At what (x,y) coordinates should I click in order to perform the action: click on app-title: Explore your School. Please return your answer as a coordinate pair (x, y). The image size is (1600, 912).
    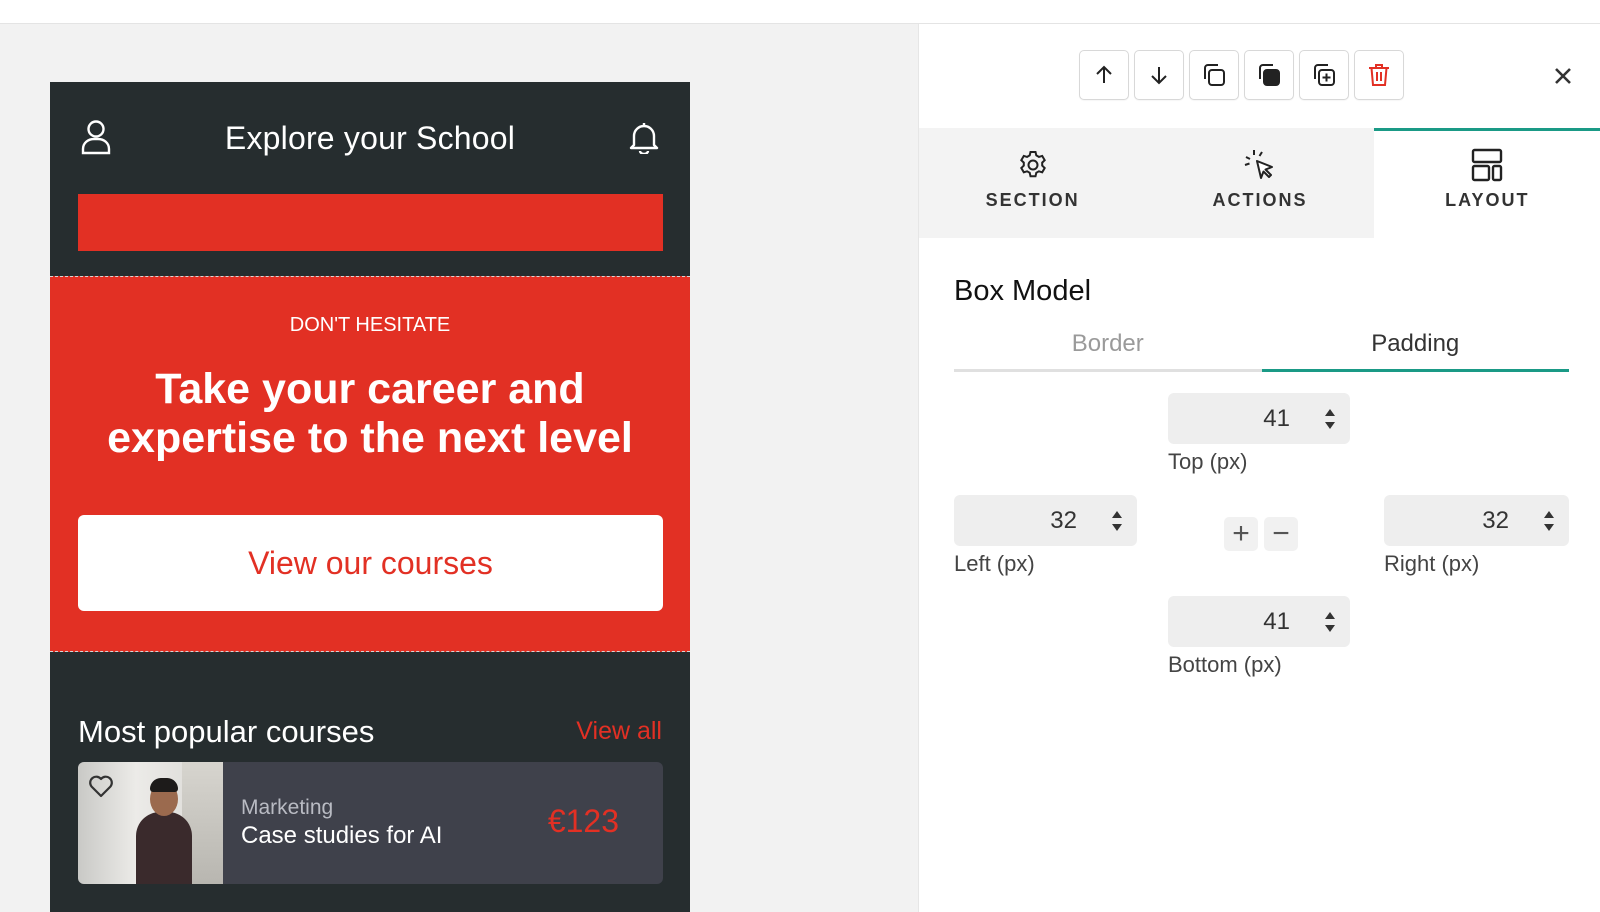
    Looking at the image, I should click on (370, 138).